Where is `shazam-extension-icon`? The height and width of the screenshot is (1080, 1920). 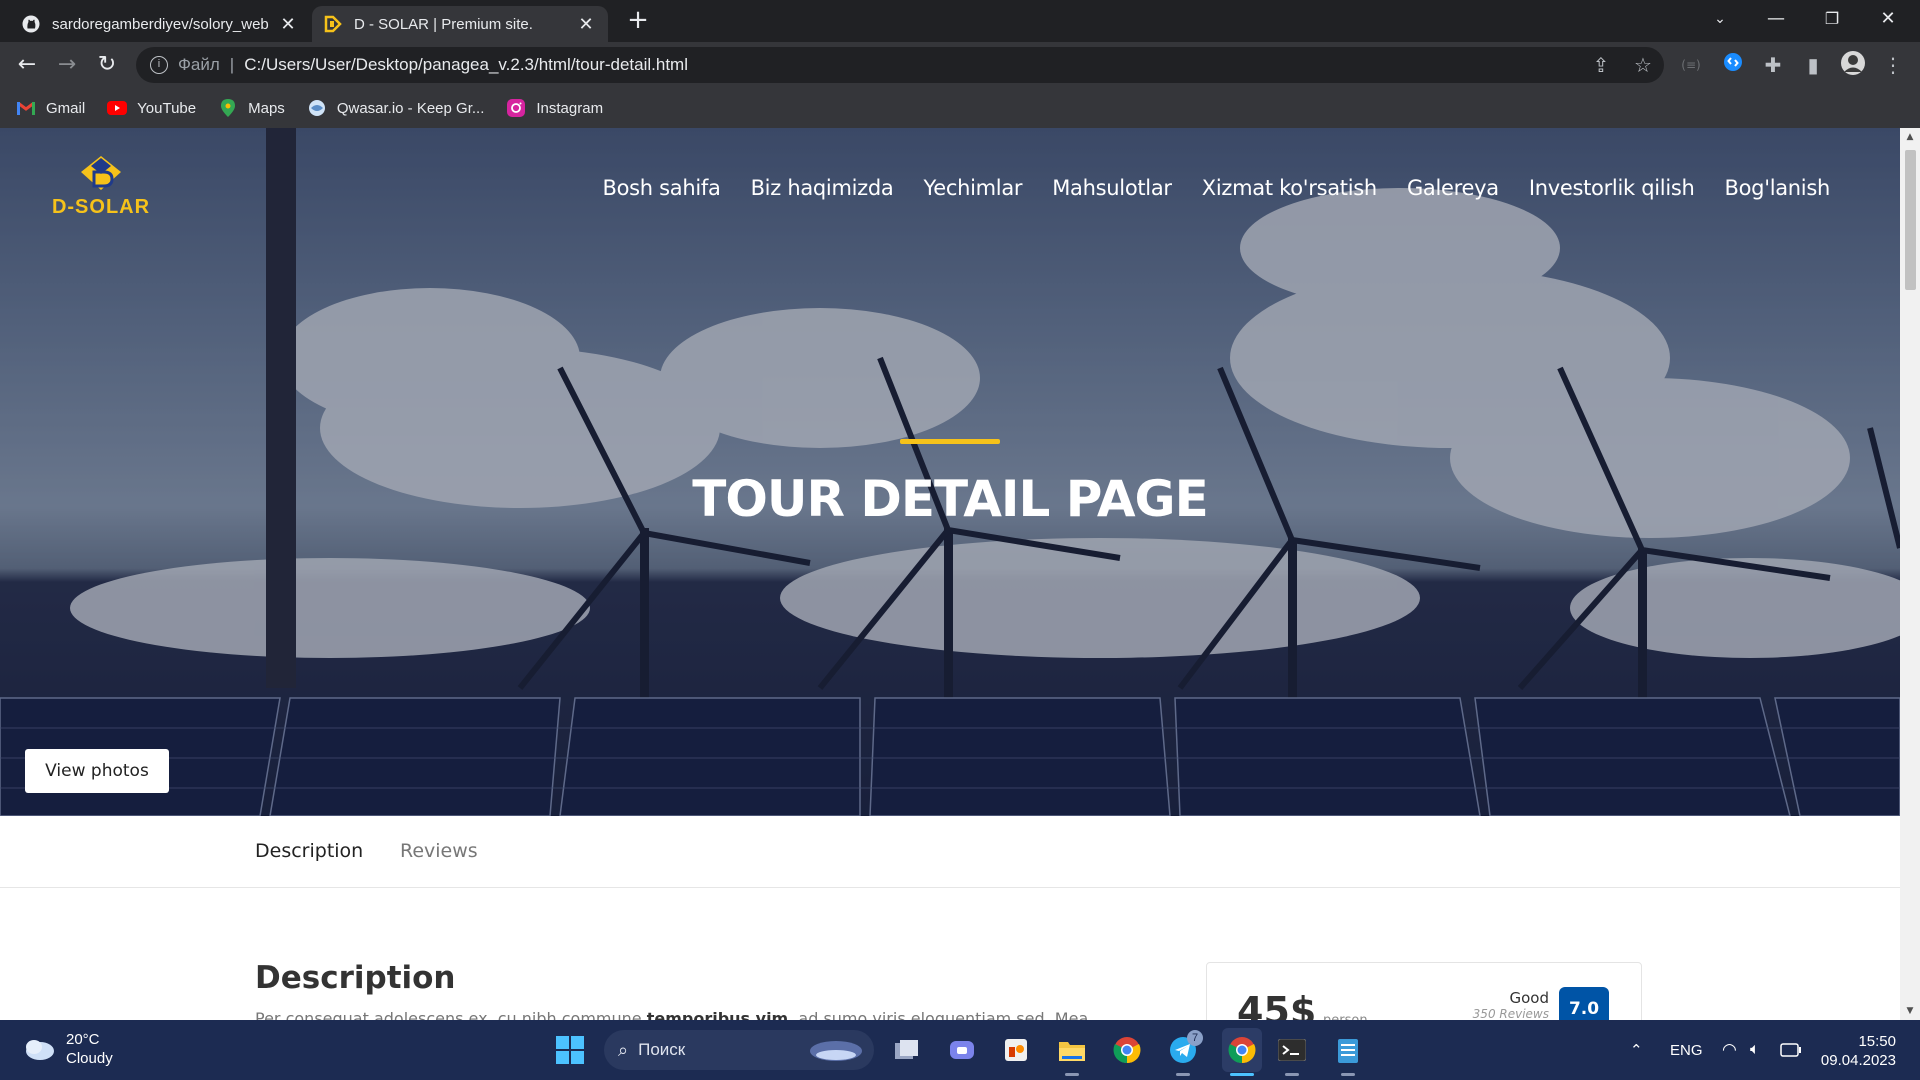
shazam-extension-icon is located at coordinates (1733, 65).